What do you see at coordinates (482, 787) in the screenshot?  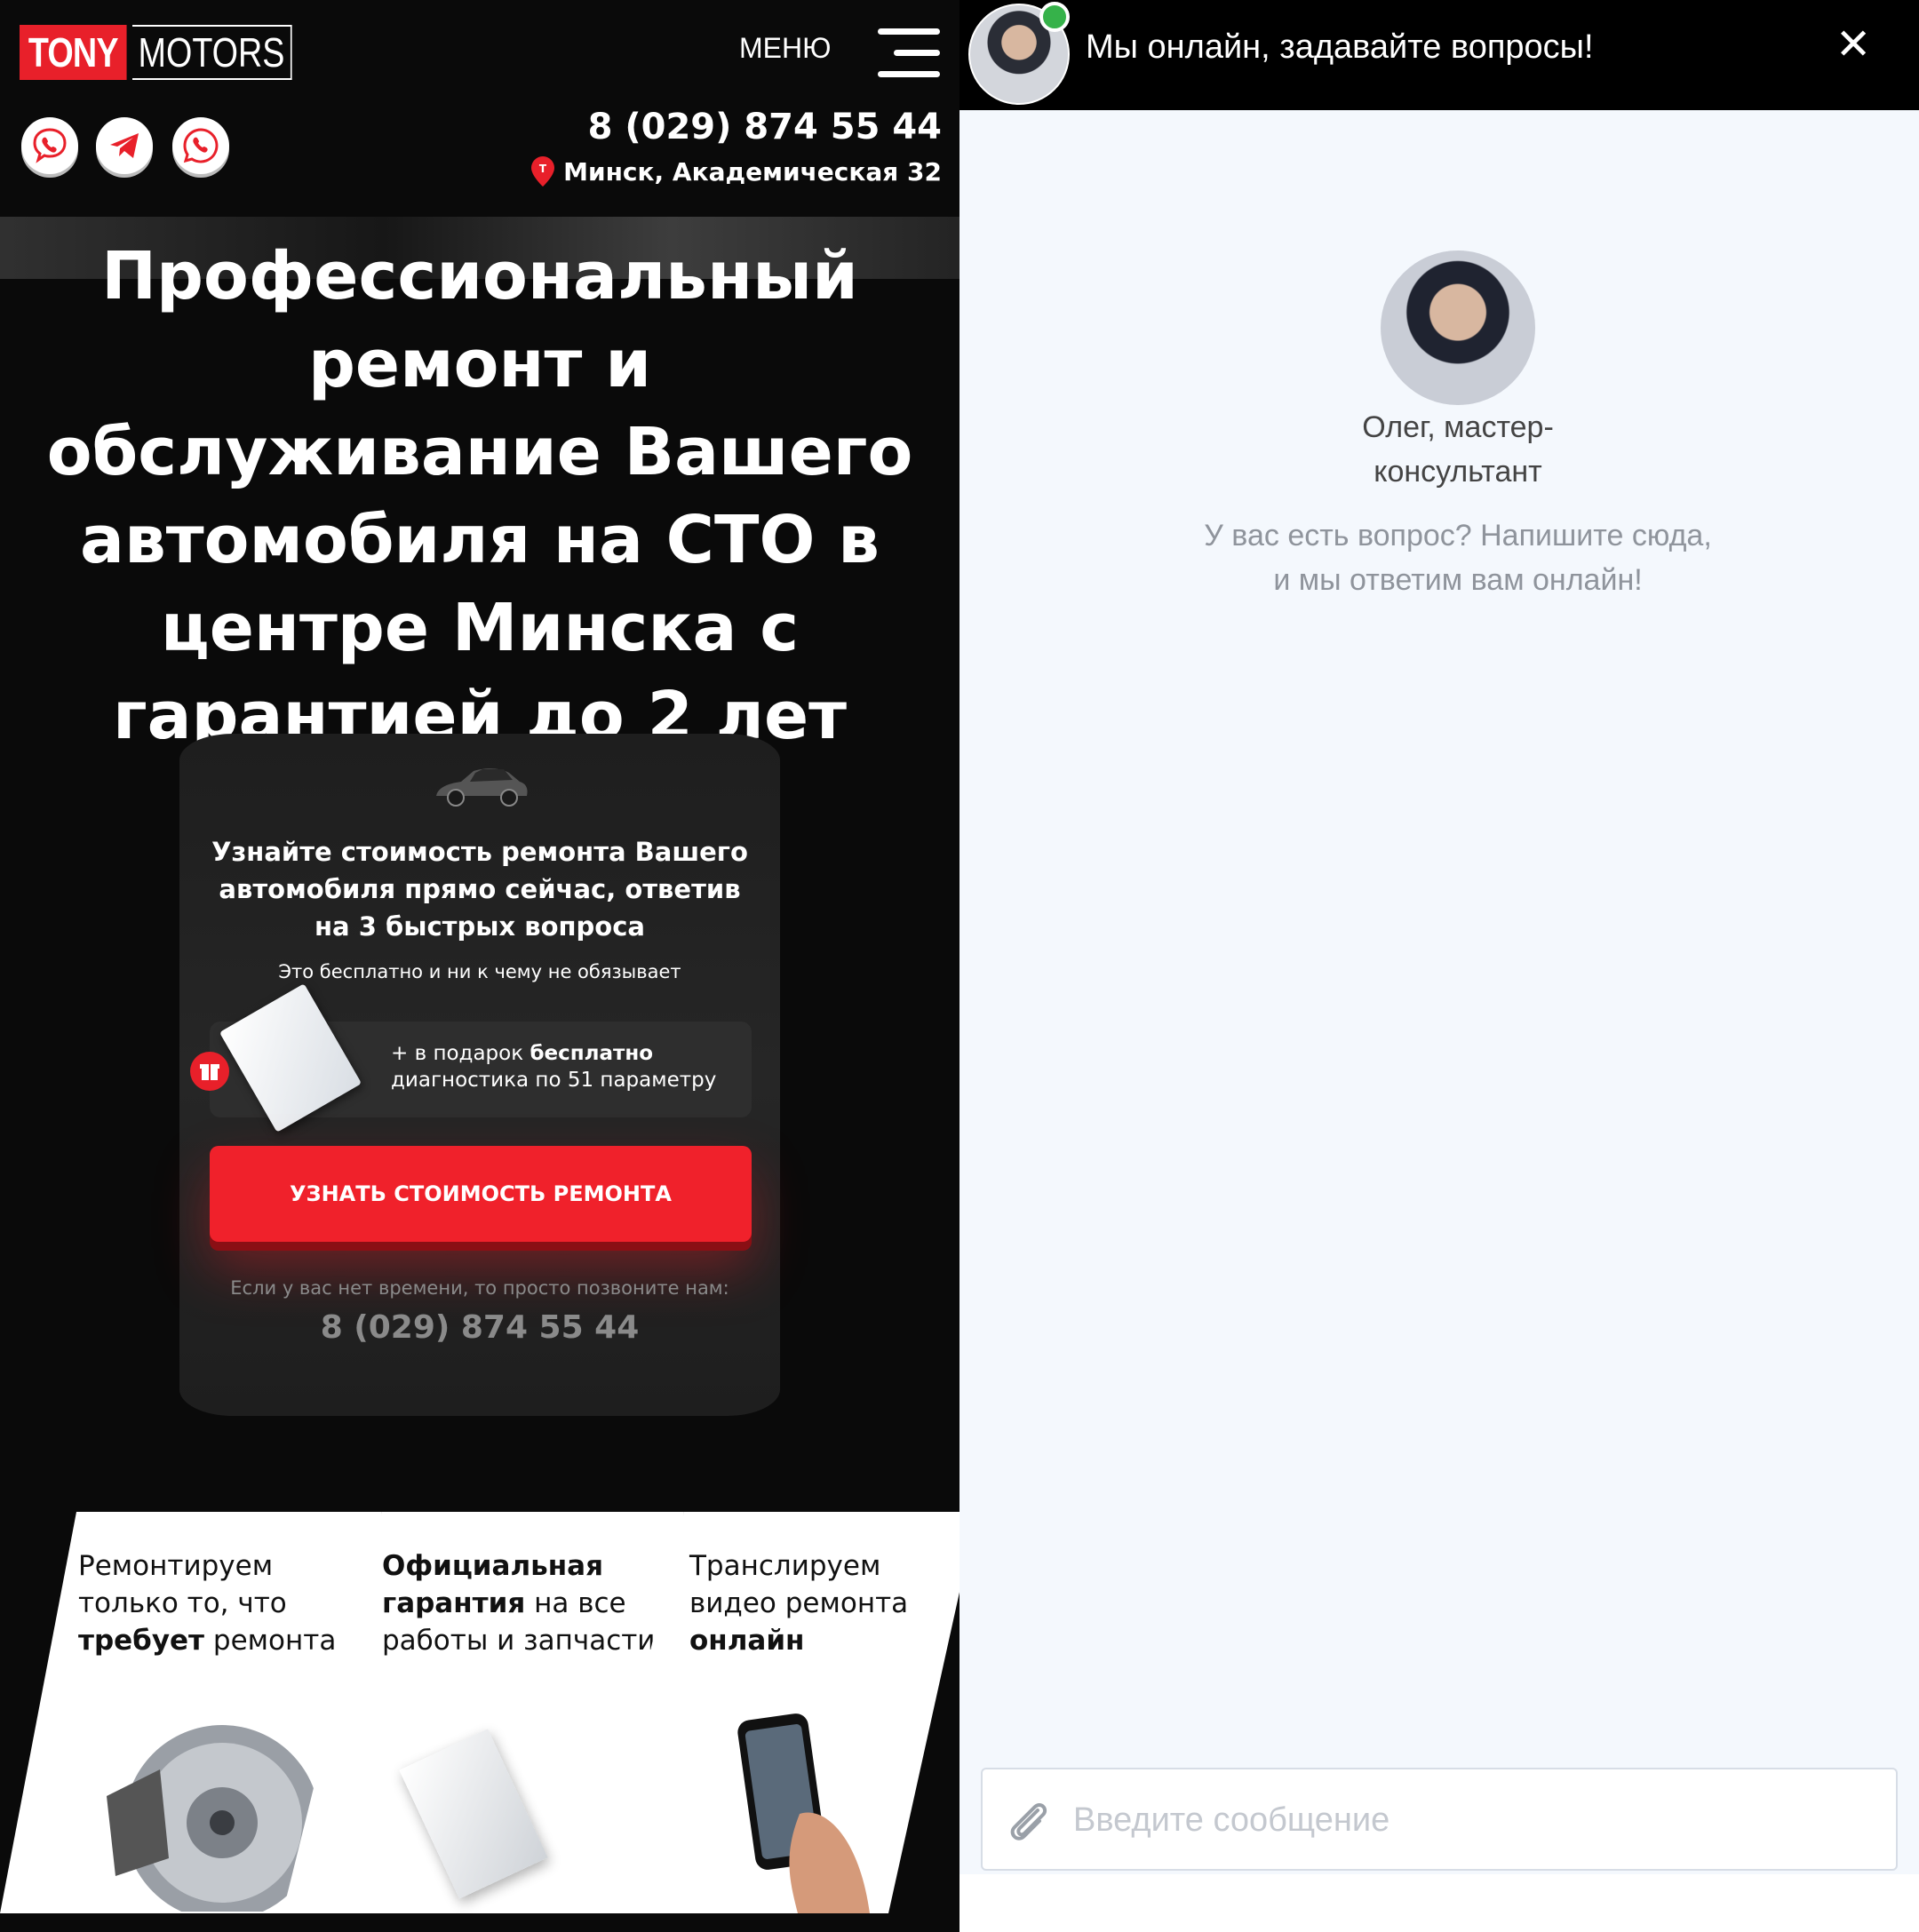 I see `car-icon` at bounding box center [482, 787].